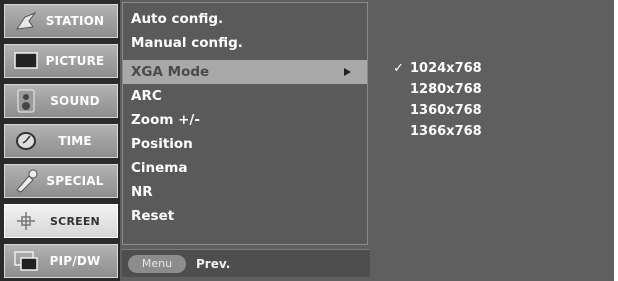  Describe the element at coordinates (146, 96) in the screenshot. I see `menu-item-label: ARC` at that location.